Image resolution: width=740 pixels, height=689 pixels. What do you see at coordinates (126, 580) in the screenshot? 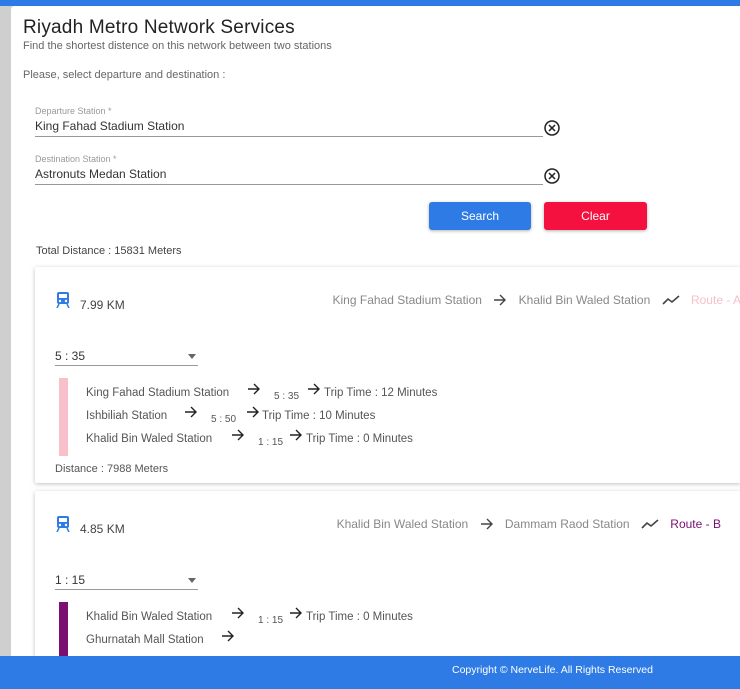
I see `departure-time-select: 1 : 15` at bounding box center [126, 580].